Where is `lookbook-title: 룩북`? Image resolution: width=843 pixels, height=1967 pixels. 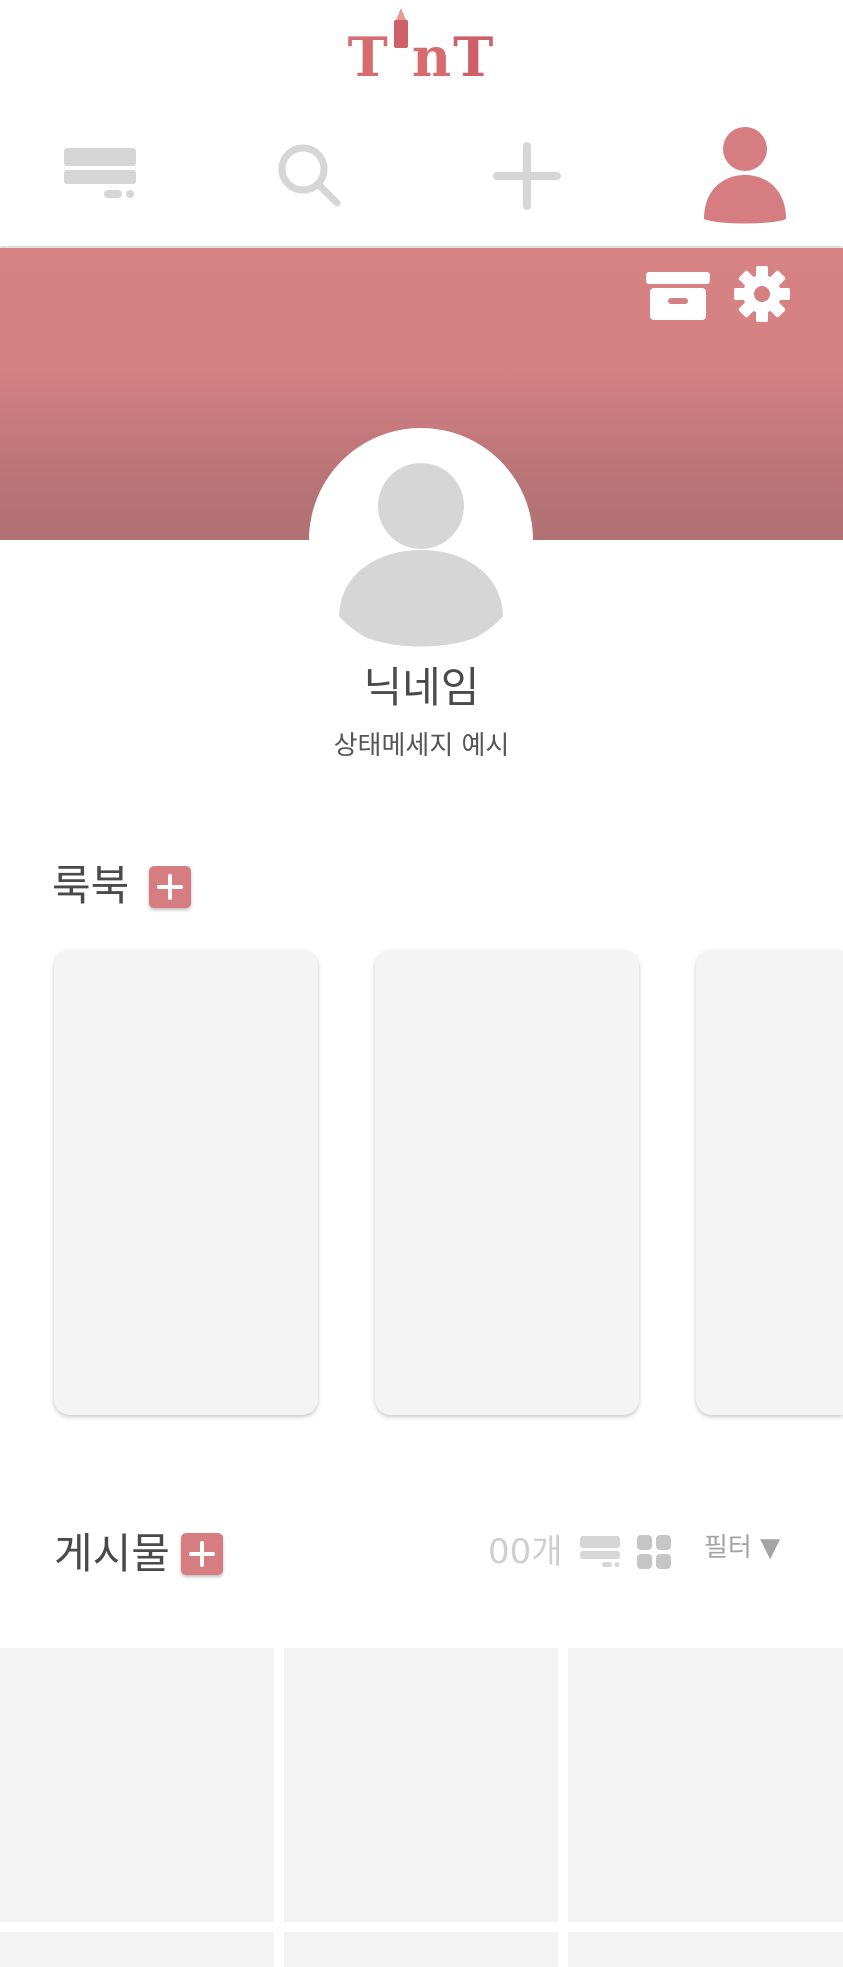 lookbook-title: 룩북 is located at coordinates (91, 885).